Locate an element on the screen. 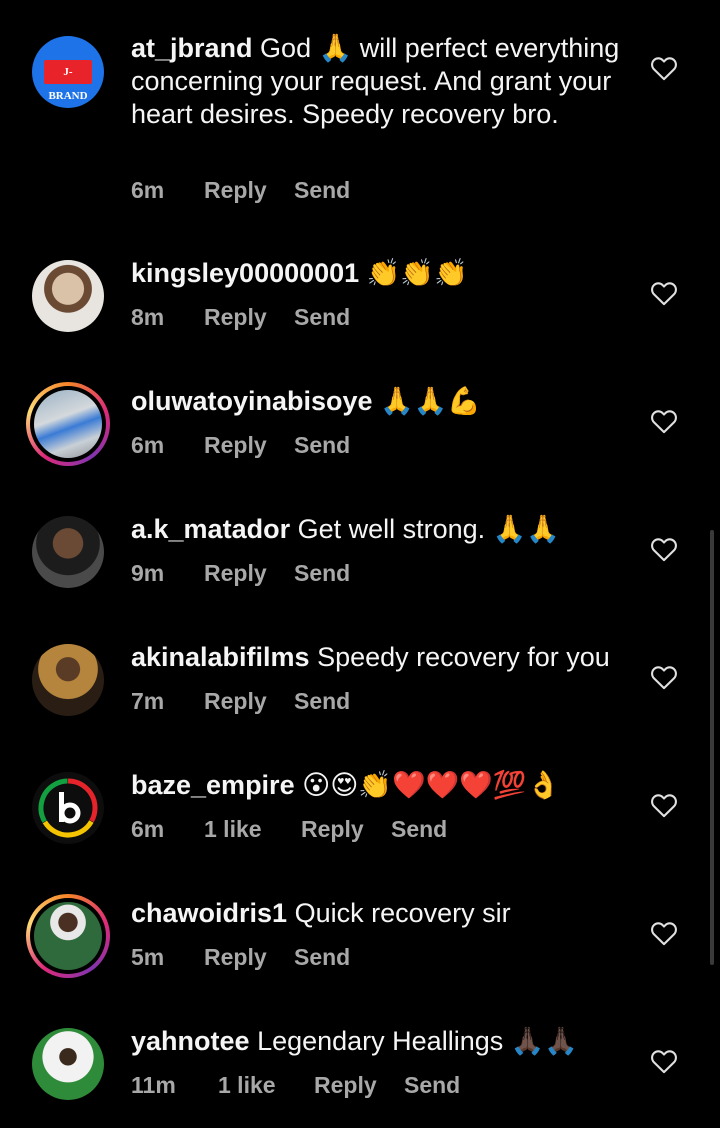 This screenshot has height=1128, width=720. comment-body: a.k_matador Get well strong. 🙏🙏 is located at coordinates (381, 529).